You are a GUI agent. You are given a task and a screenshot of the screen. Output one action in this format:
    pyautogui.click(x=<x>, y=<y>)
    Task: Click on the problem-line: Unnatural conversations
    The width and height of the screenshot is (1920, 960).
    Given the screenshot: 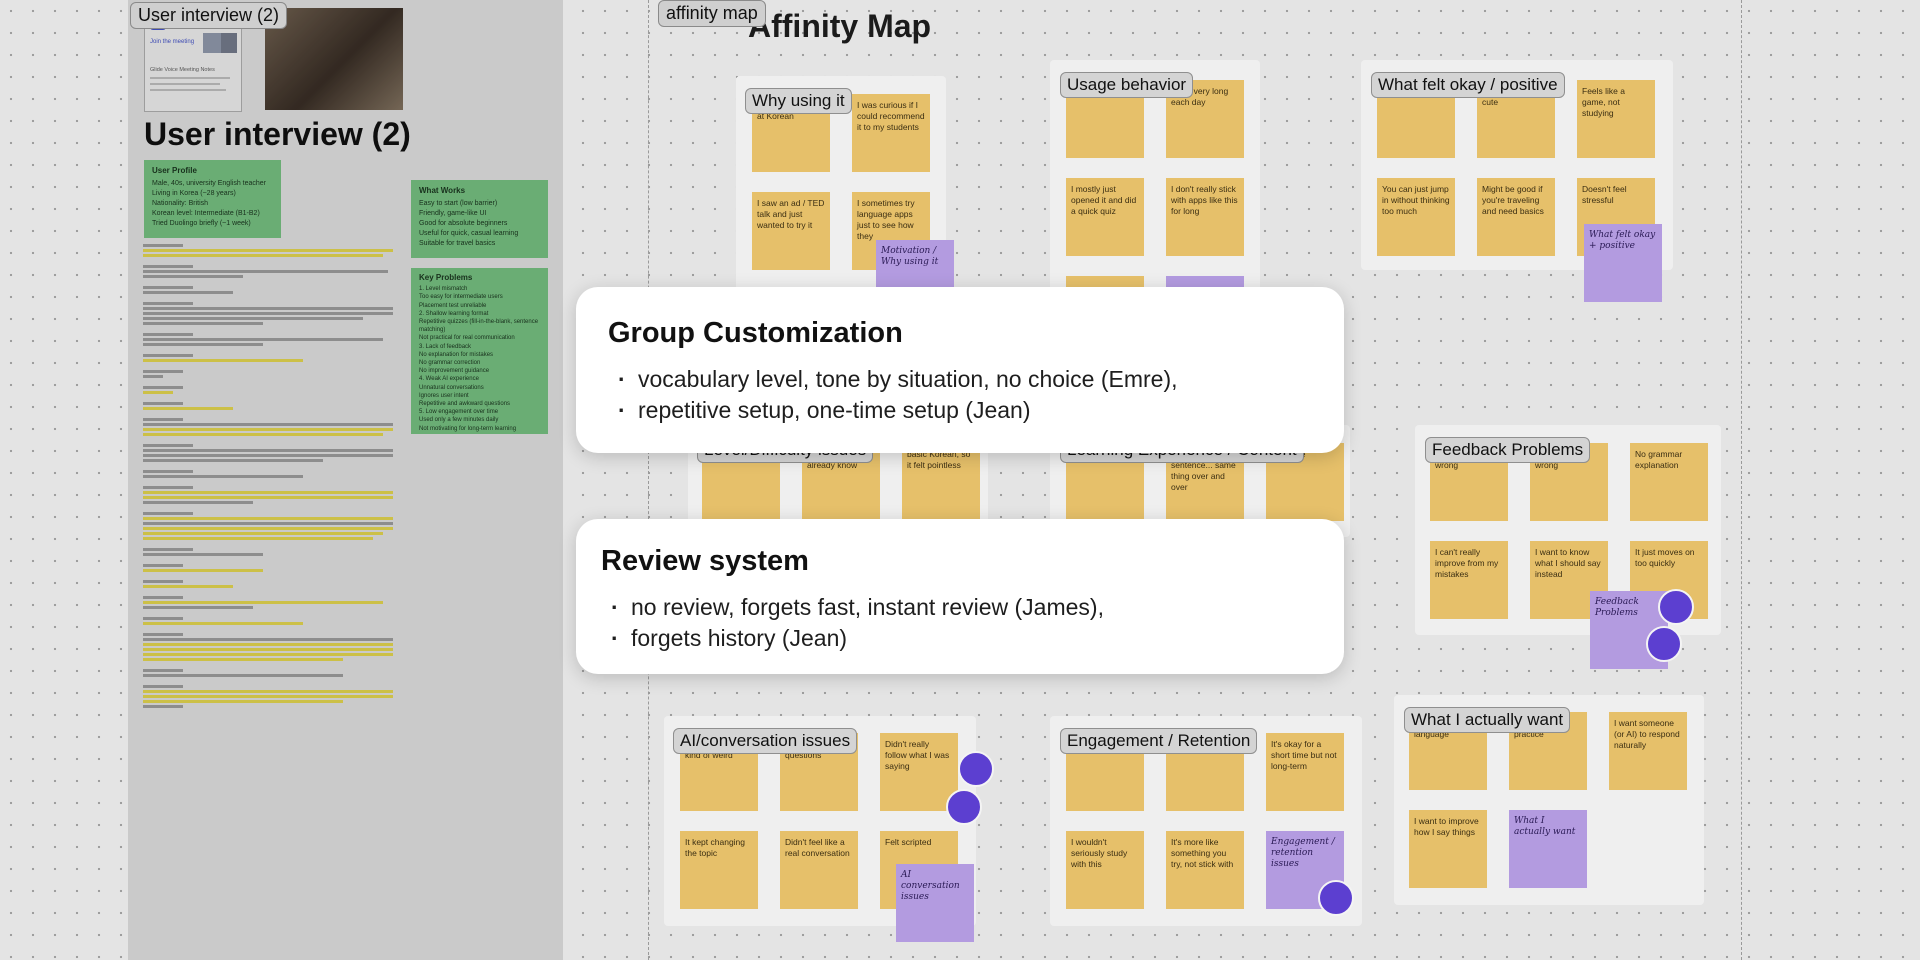 What is the action you would take?
    pyautogui.click(x=451, y=387)
    